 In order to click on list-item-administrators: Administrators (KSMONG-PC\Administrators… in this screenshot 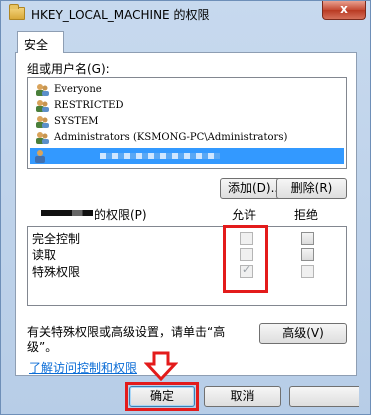, I will do `click(188, 138)`.